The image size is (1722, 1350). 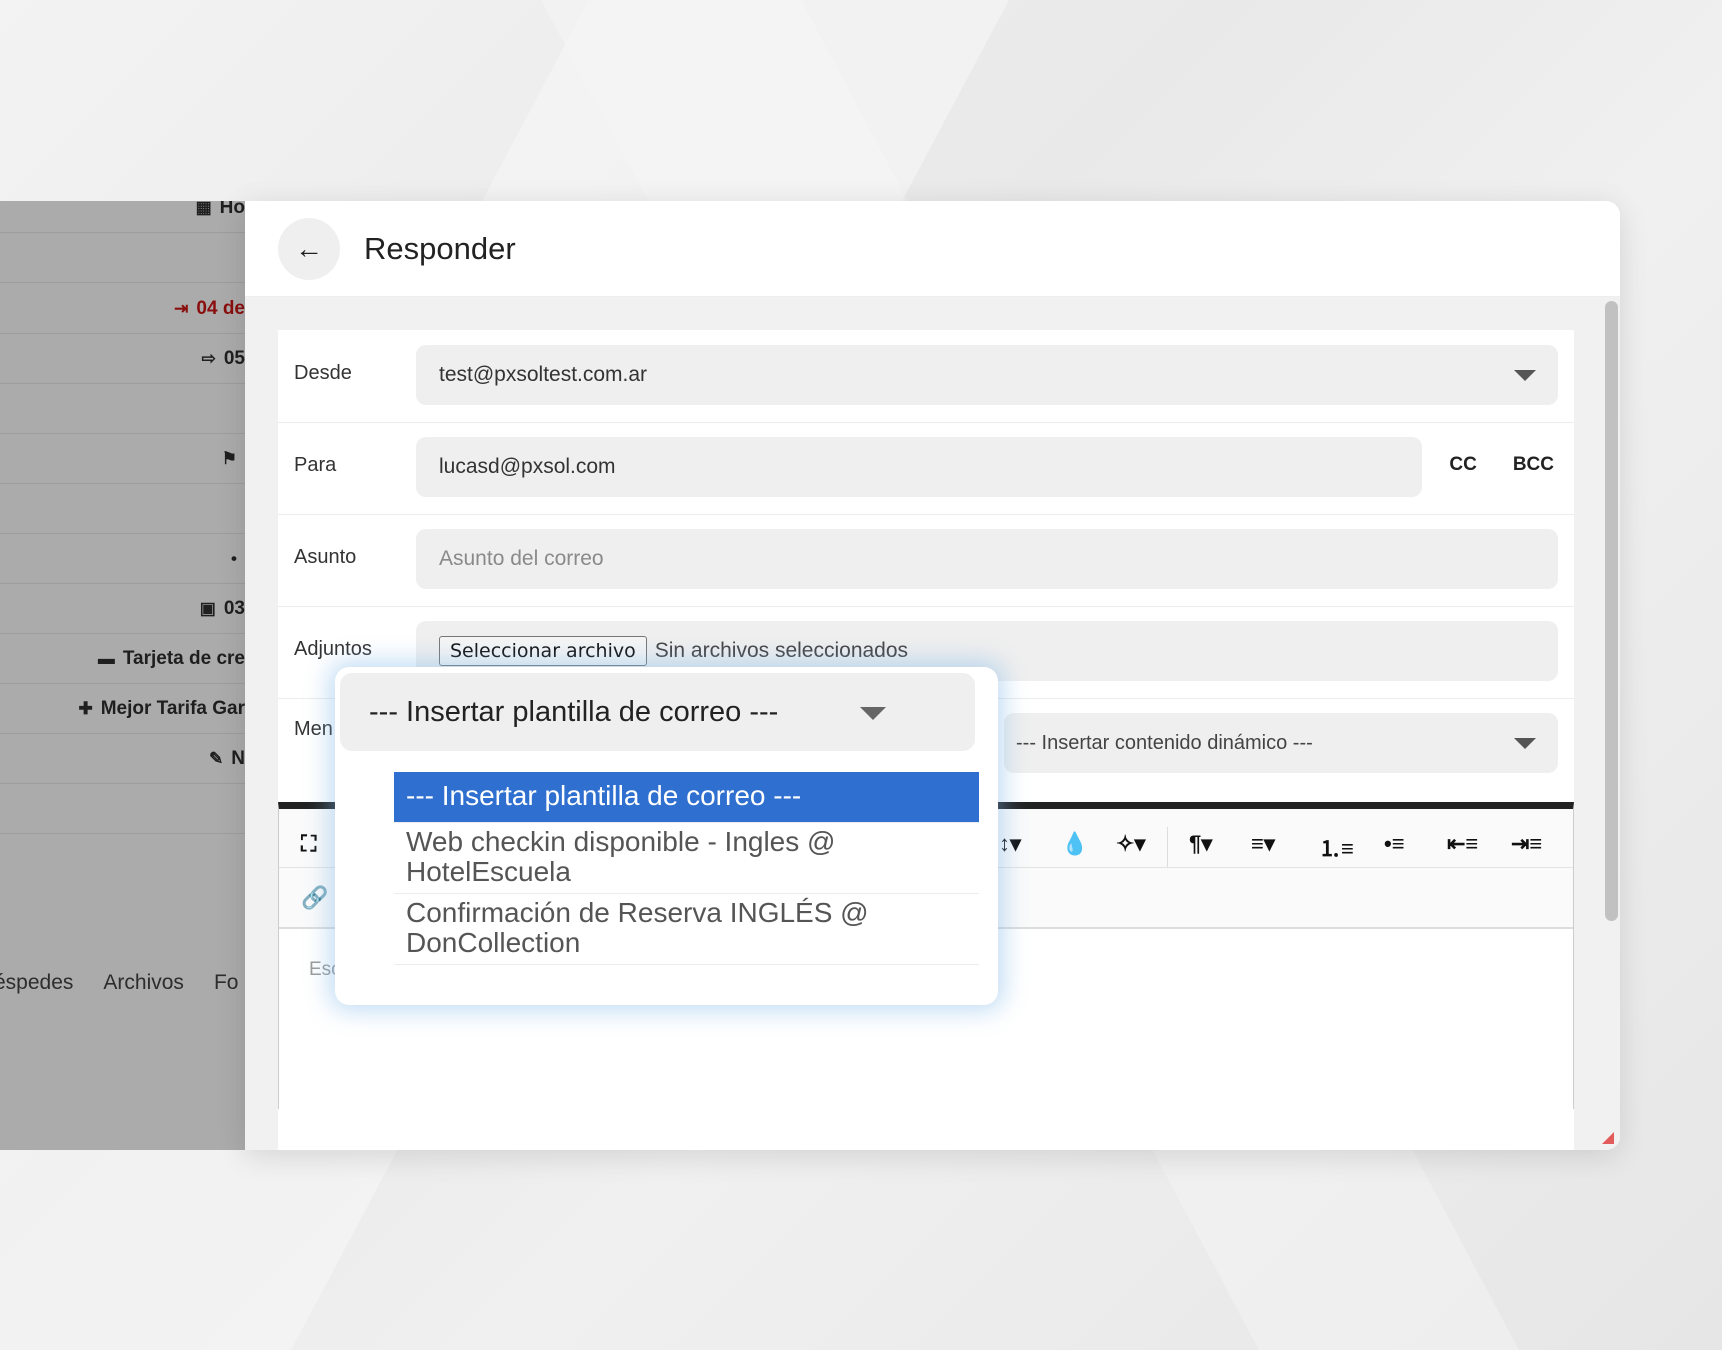 I want to click on tab-fo: Fo, so click(x=226, y=983).